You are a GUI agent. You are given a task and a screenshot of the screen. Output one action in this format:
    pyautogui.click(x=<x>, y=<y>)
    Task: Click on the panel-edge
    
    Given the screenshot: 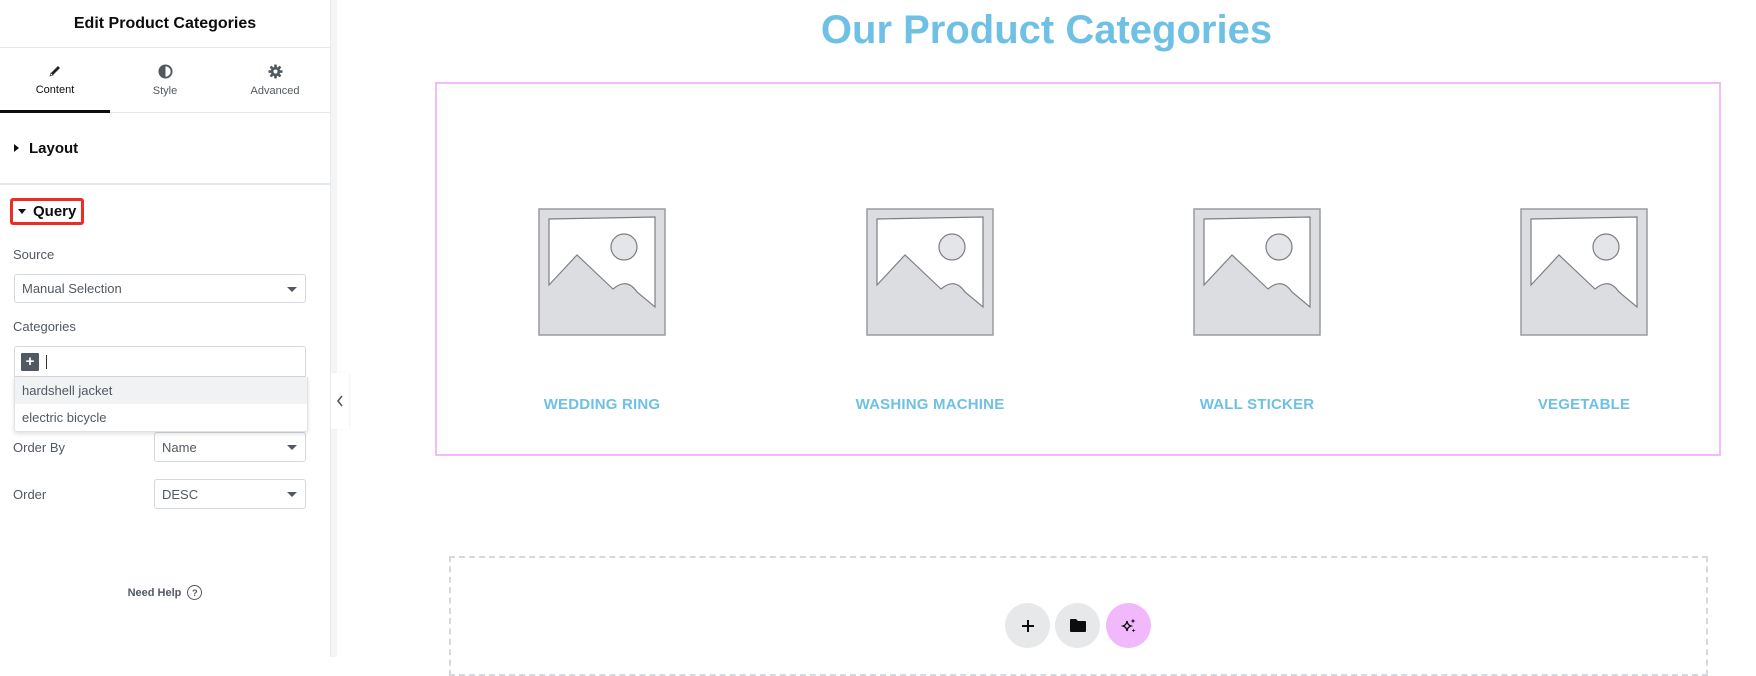 What is the action you would take?
    pyautogui.click(x=334, y=328)
    